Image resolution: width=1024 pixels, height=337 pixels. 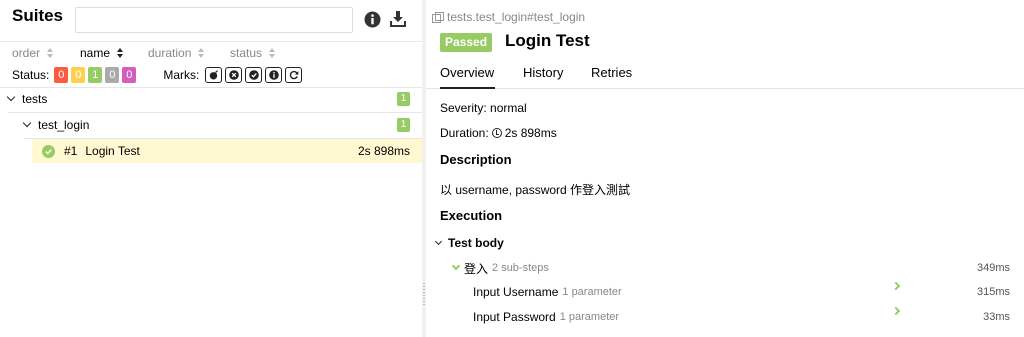 What do you see at coordinates (483, 108) in the screenshot?
I see `severity: Severity: normal` at bounding box center [483, 108].